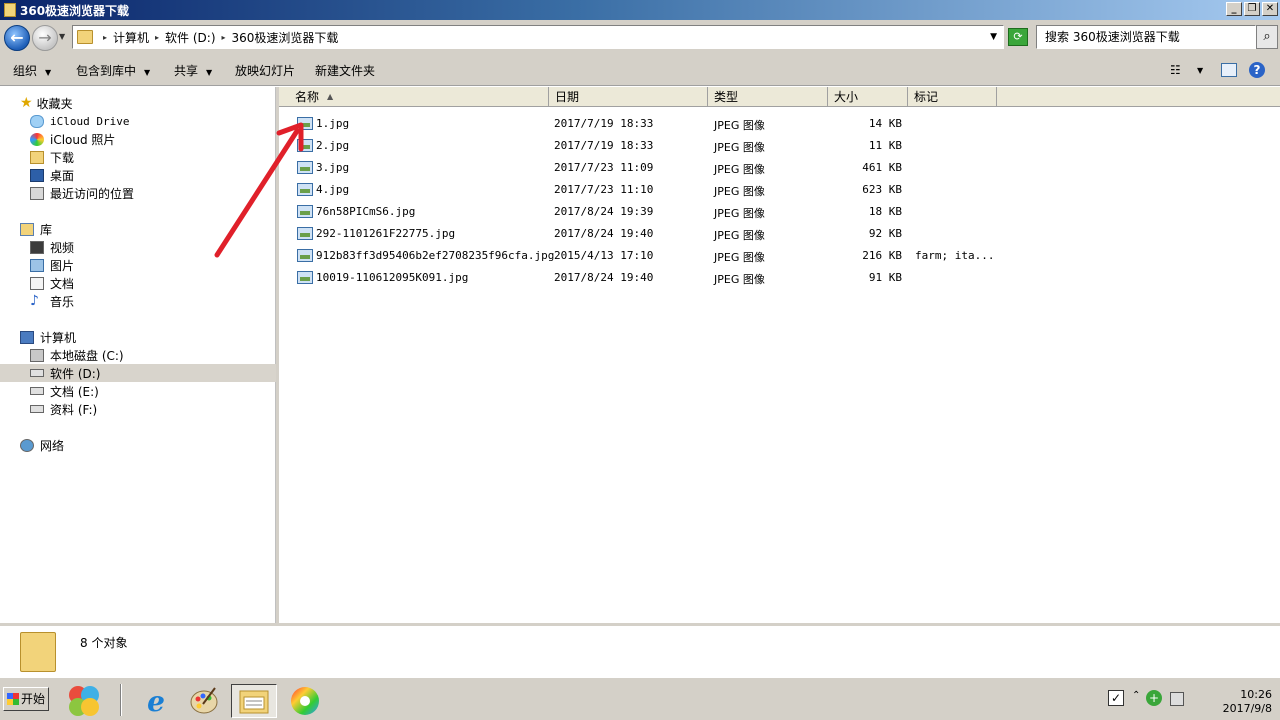 The height and width of the screenshot is (720, 1280). What do you see at coordinates (62, 247) in the screenshot?
I see `nav-videos-label: 视频` at bounding box center [62, 247].